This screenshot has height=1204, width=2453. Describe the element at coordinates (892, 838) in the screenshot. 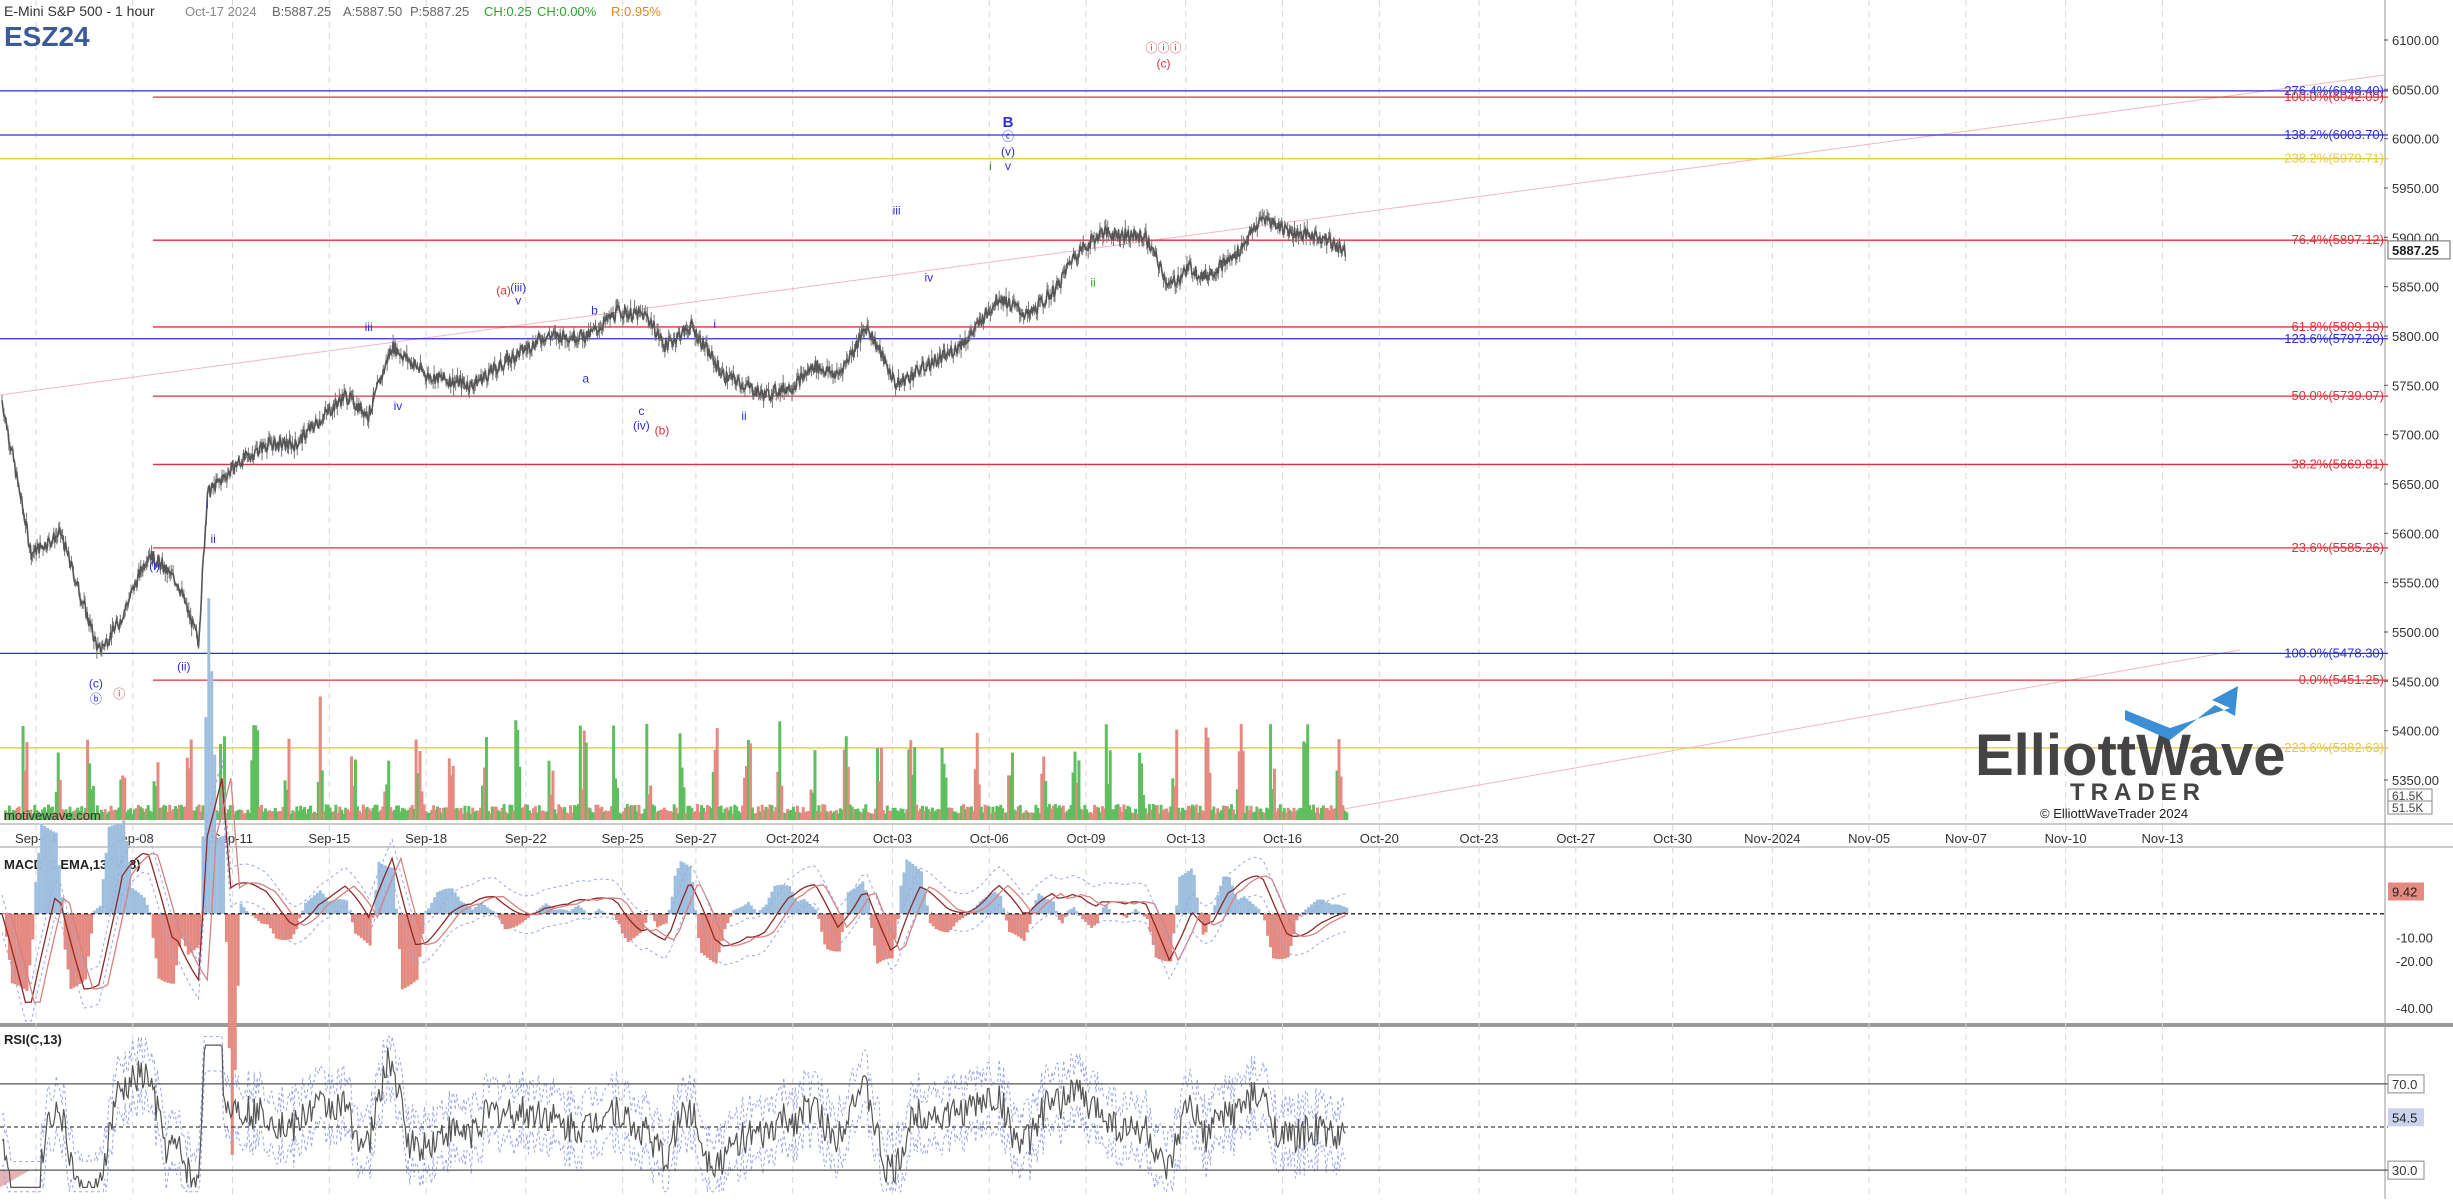

I see `time-tick-label: Oct-03` at that location.